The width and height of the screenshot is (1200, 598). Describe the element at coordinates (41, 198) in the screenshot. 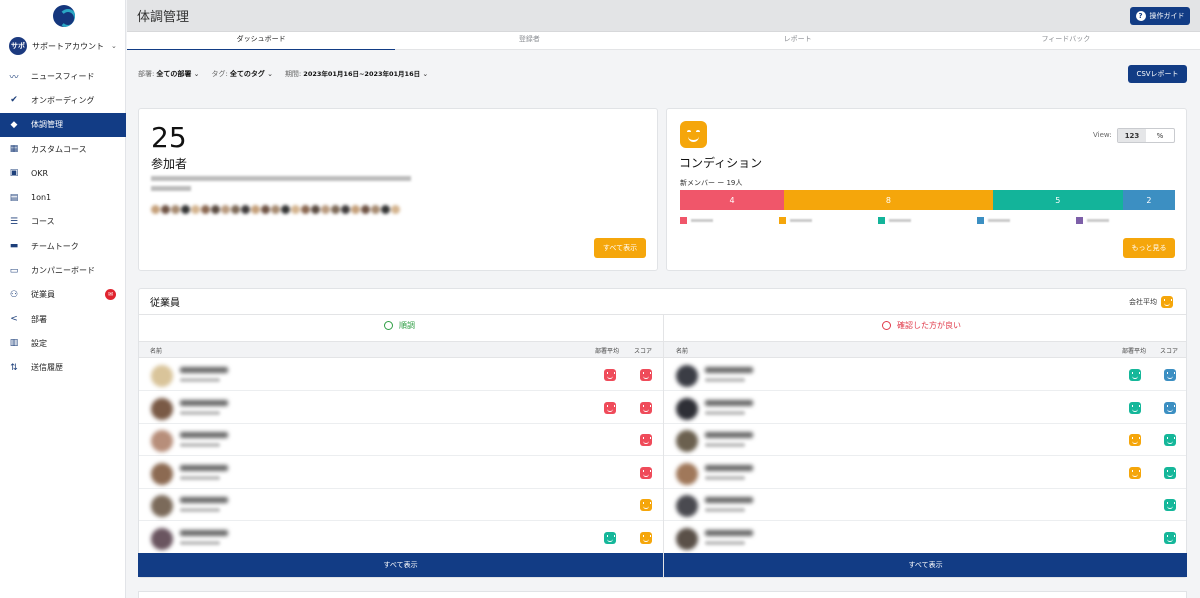

I see `sidebar-item-label: 1on1` at that location.